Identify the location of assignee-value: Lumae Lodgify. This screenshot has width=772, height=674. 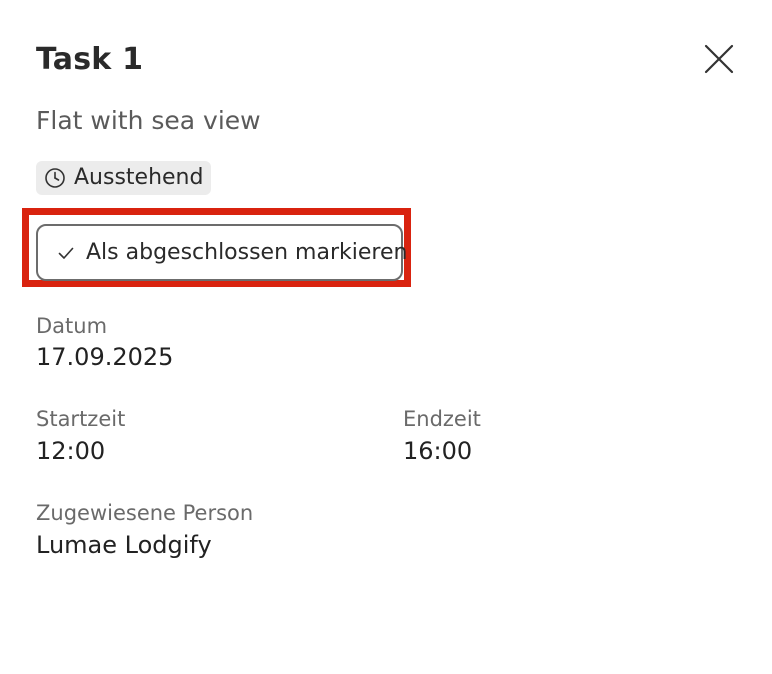
(124, 545).